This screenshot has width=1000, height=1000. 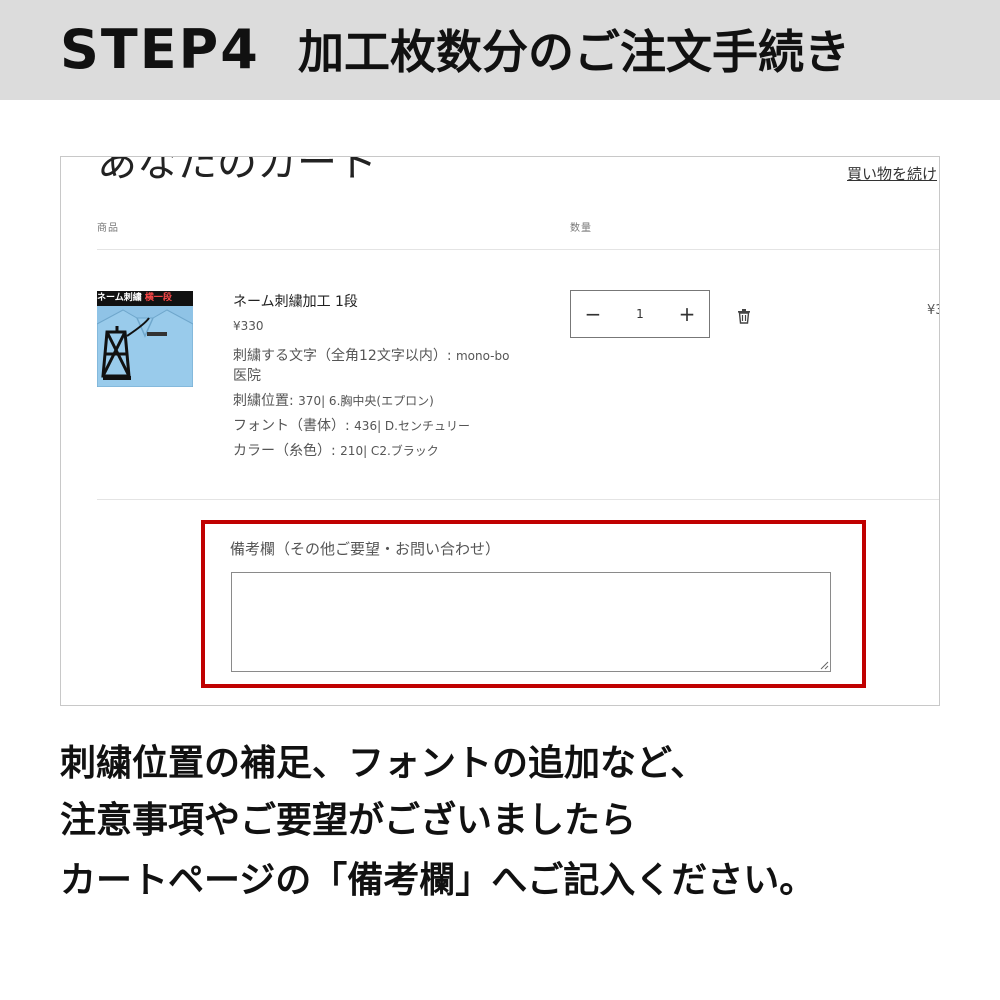 I want to click on product-thumbnail: ネーム刺繍 横一段, so click(x=145, y=339).